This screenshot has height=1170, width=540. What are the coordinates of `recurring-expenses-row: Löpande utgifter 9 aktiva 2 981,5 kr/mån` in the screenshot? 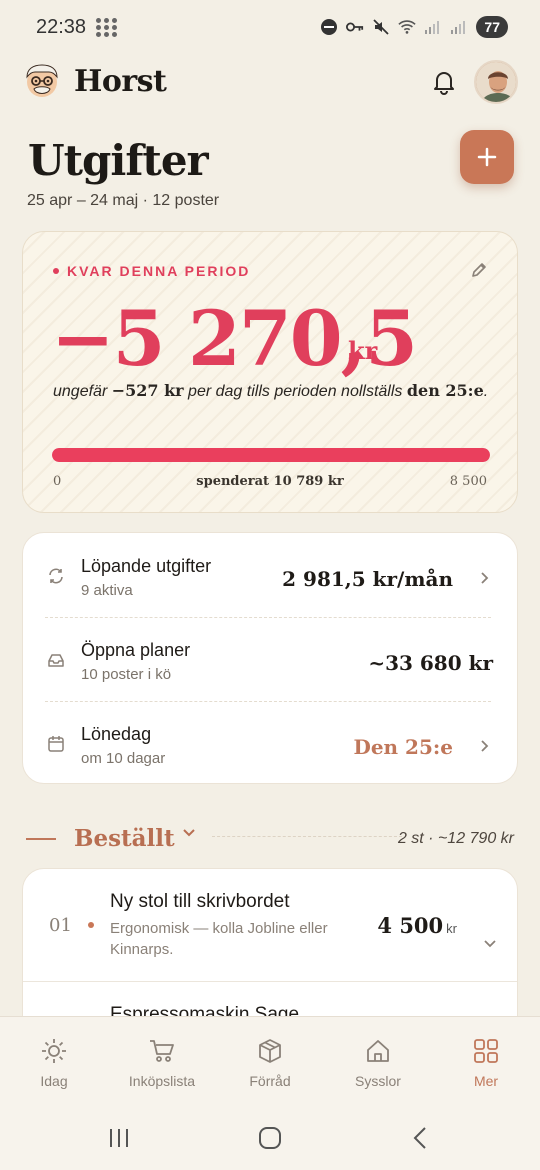 It's located at (270, 574).